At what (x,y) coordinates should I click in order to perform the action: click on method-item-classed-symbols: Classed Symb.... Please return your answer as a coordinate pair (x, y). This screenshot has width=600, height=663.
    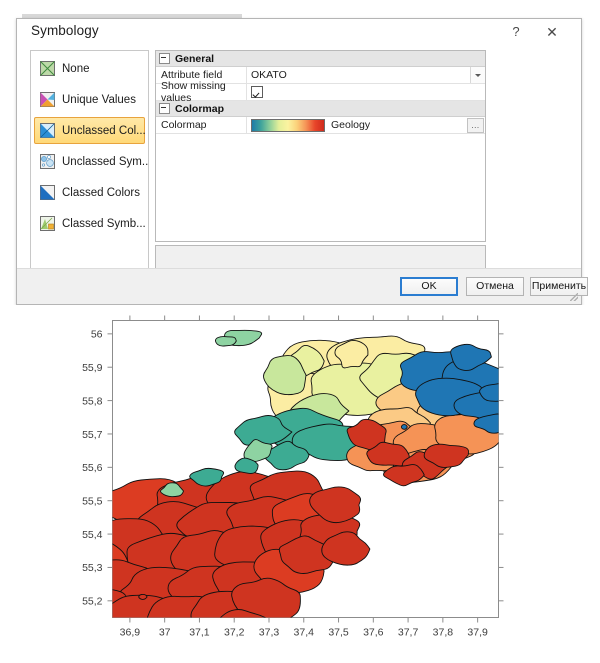
    Looking at the image, I should click on (90, 223).